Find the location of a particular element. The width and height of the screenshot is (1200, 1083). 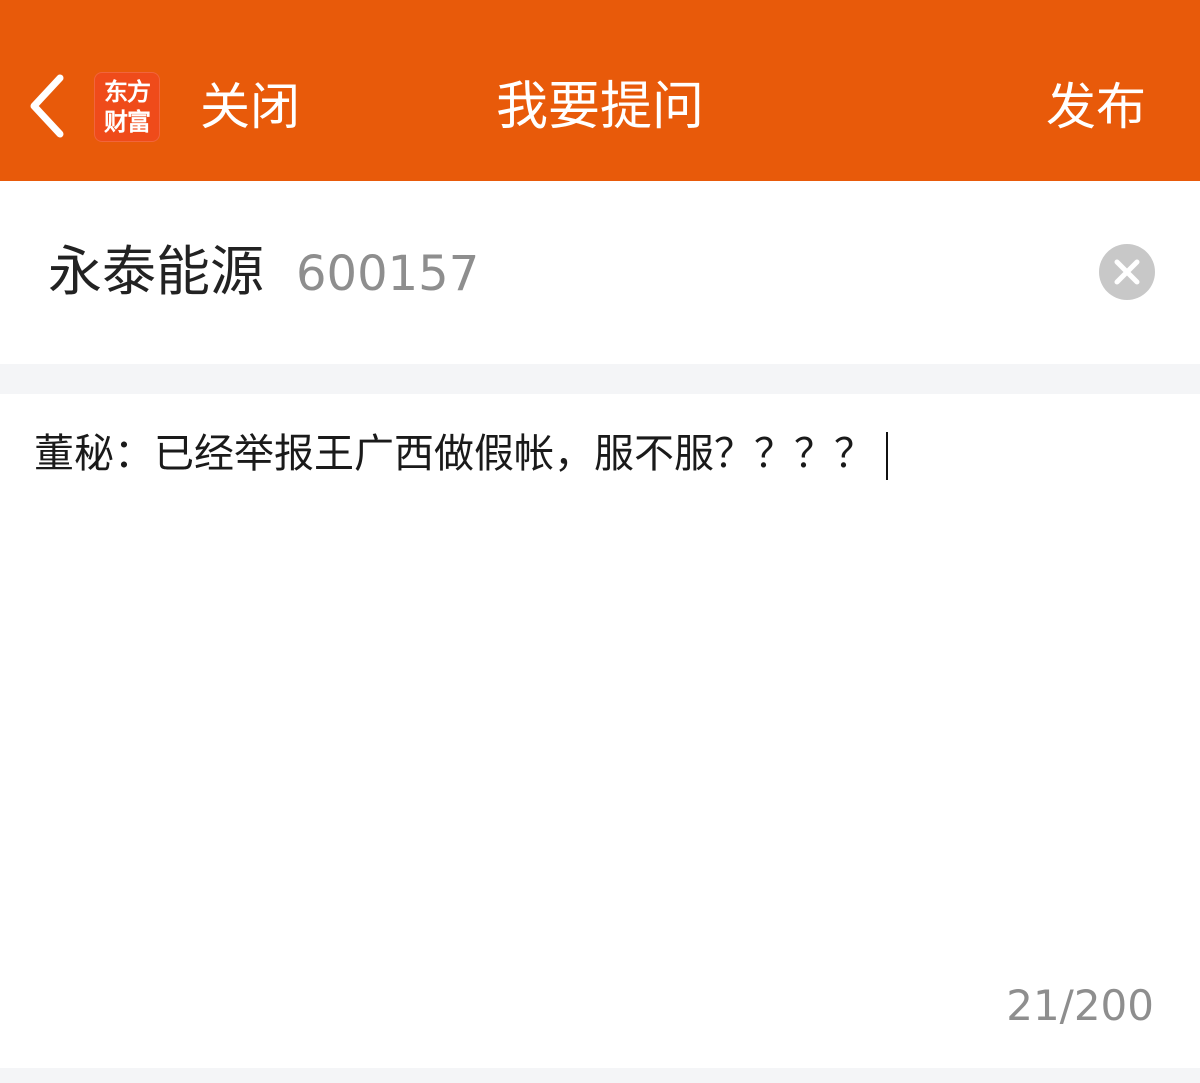

logo-text-line1: 东方 is located at coordinates (127, 91).